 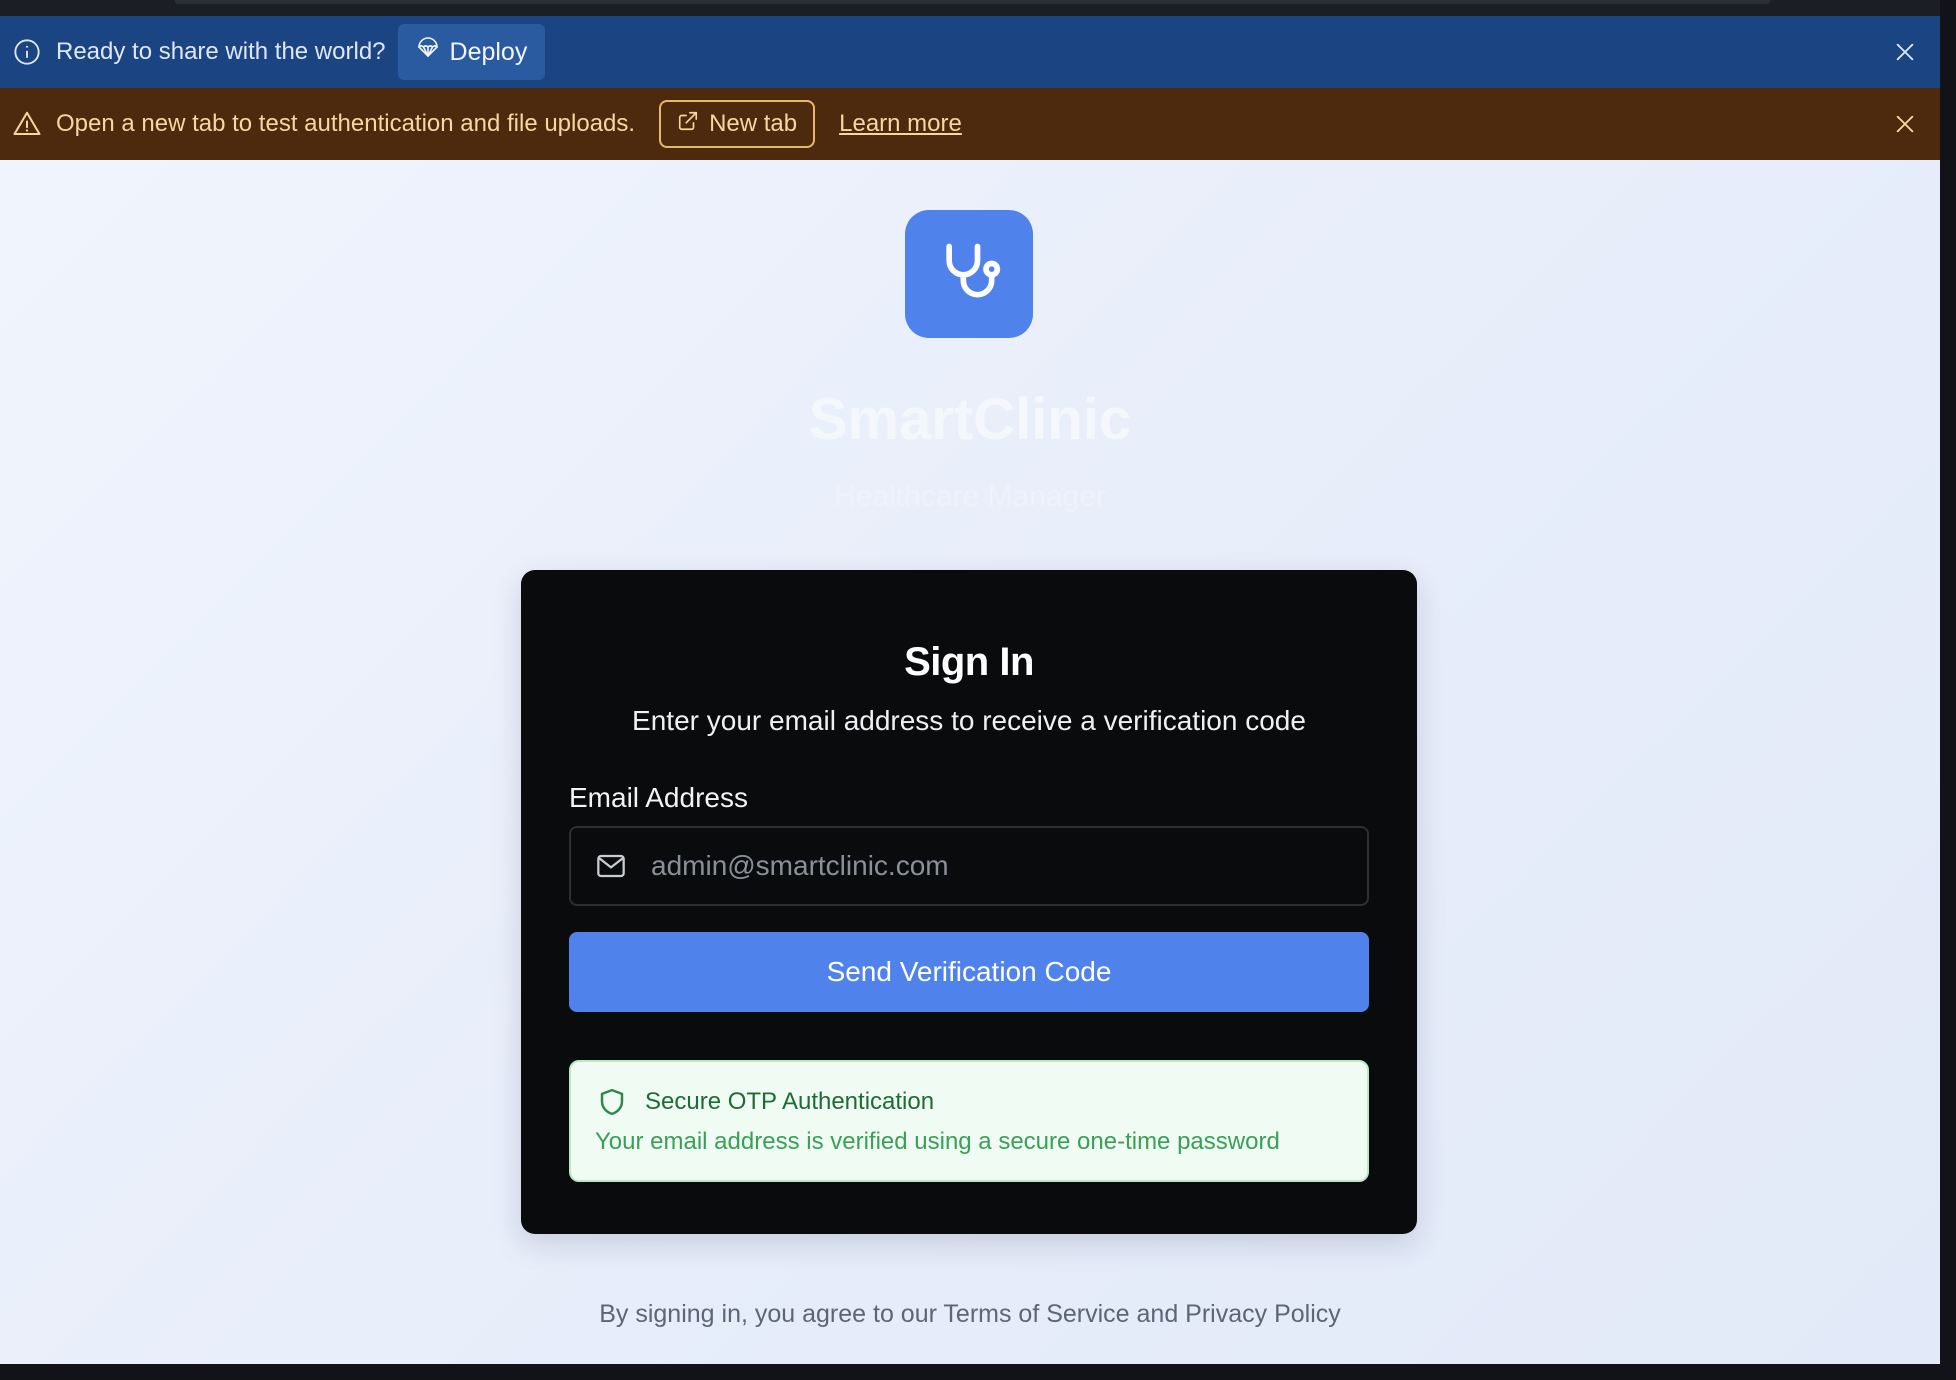 I want to click on brand-subtitle: Healthcare Manager, so click(x=970, y=496).